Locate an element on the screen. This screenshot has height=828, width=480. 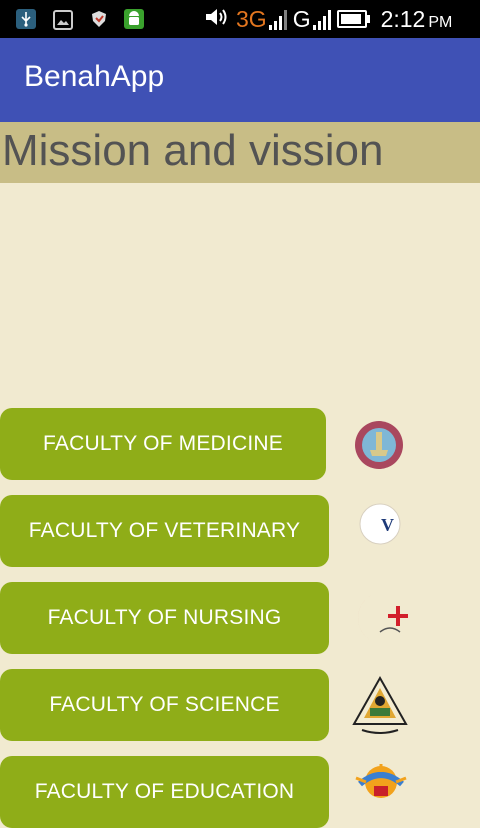
medicine-logo-icon is located at coordinates (379, 447).